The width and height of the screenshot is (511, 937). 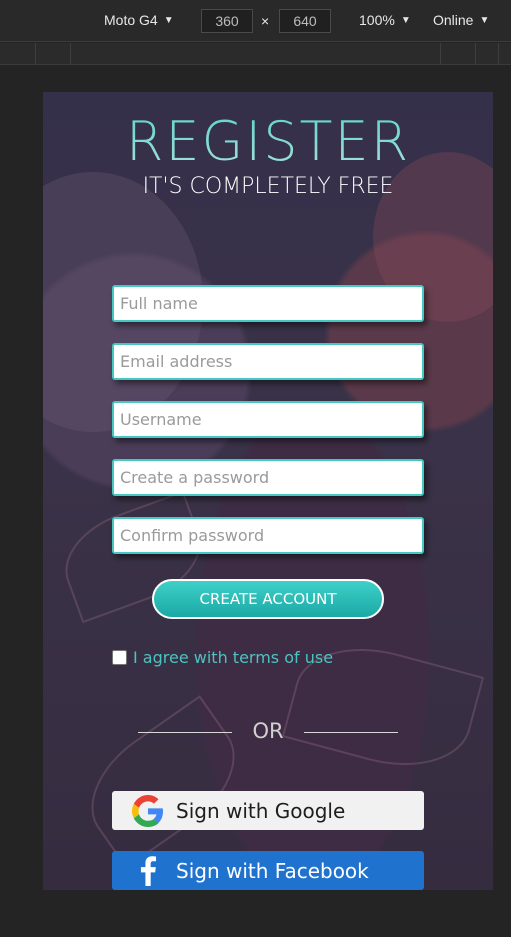 I want to click on devtools-toolbar: Moto G4 ▼ 360 × 640 100% ▼ Online ▼, so click(x=255, y=21).